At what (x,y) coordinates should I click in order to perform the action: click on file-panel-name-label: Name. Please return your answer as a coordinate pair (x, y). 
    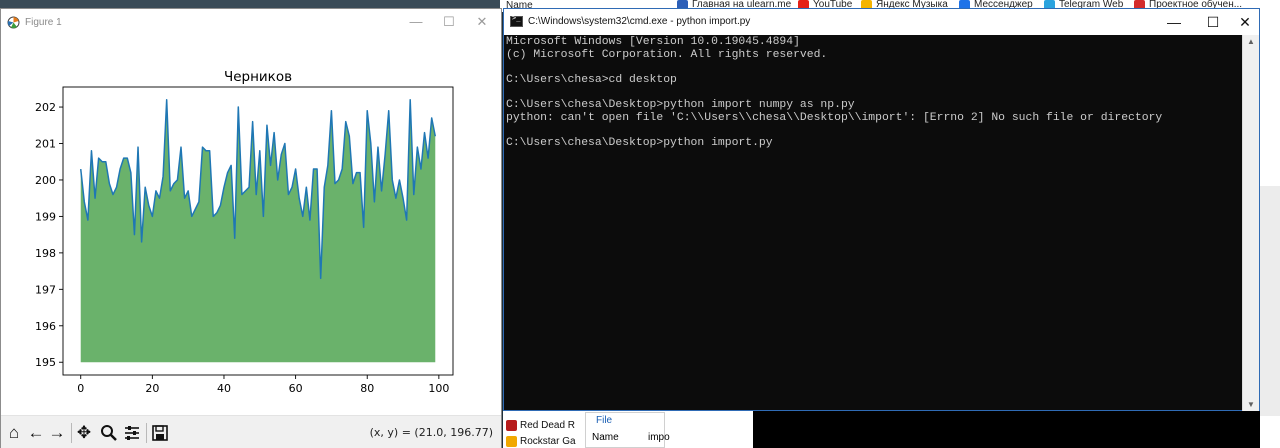
    Looking at the image, I should click on (605, 437).